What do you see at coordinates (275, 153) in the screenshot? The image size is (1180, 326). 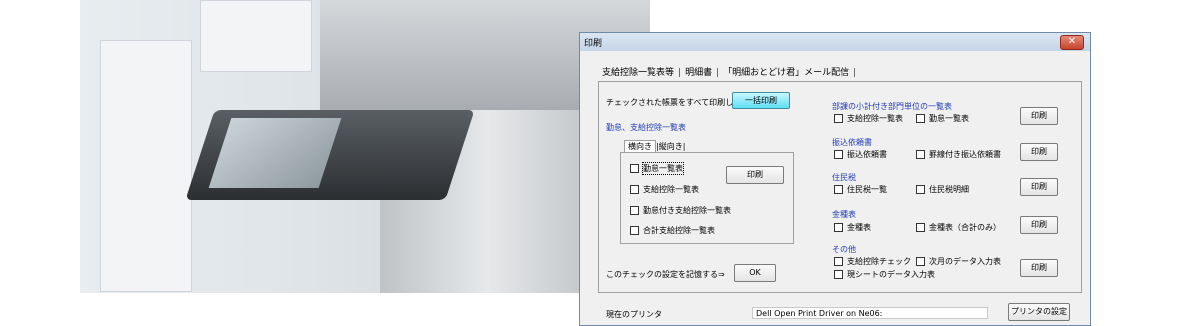 I see `copier-touchscreen` at bounding box center [275, 153].